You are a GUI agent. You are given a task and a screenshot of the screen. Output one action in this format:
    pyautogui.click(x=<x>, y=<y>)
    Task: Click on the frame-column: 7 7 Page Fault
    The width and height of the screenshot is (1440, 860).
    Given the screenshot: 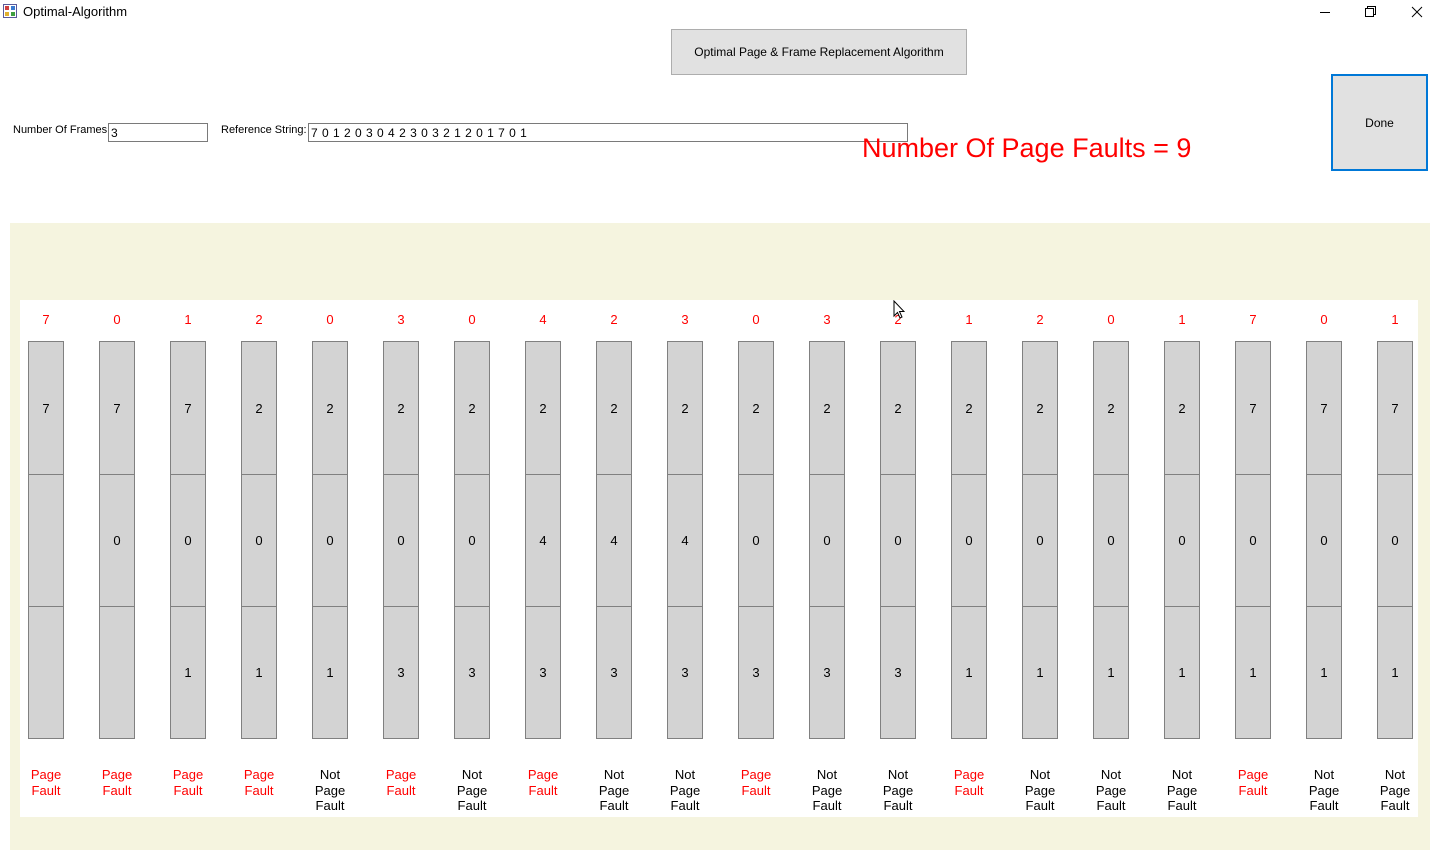 What is the action you would take?
    pyautogui.click(x=46, y=558)
    